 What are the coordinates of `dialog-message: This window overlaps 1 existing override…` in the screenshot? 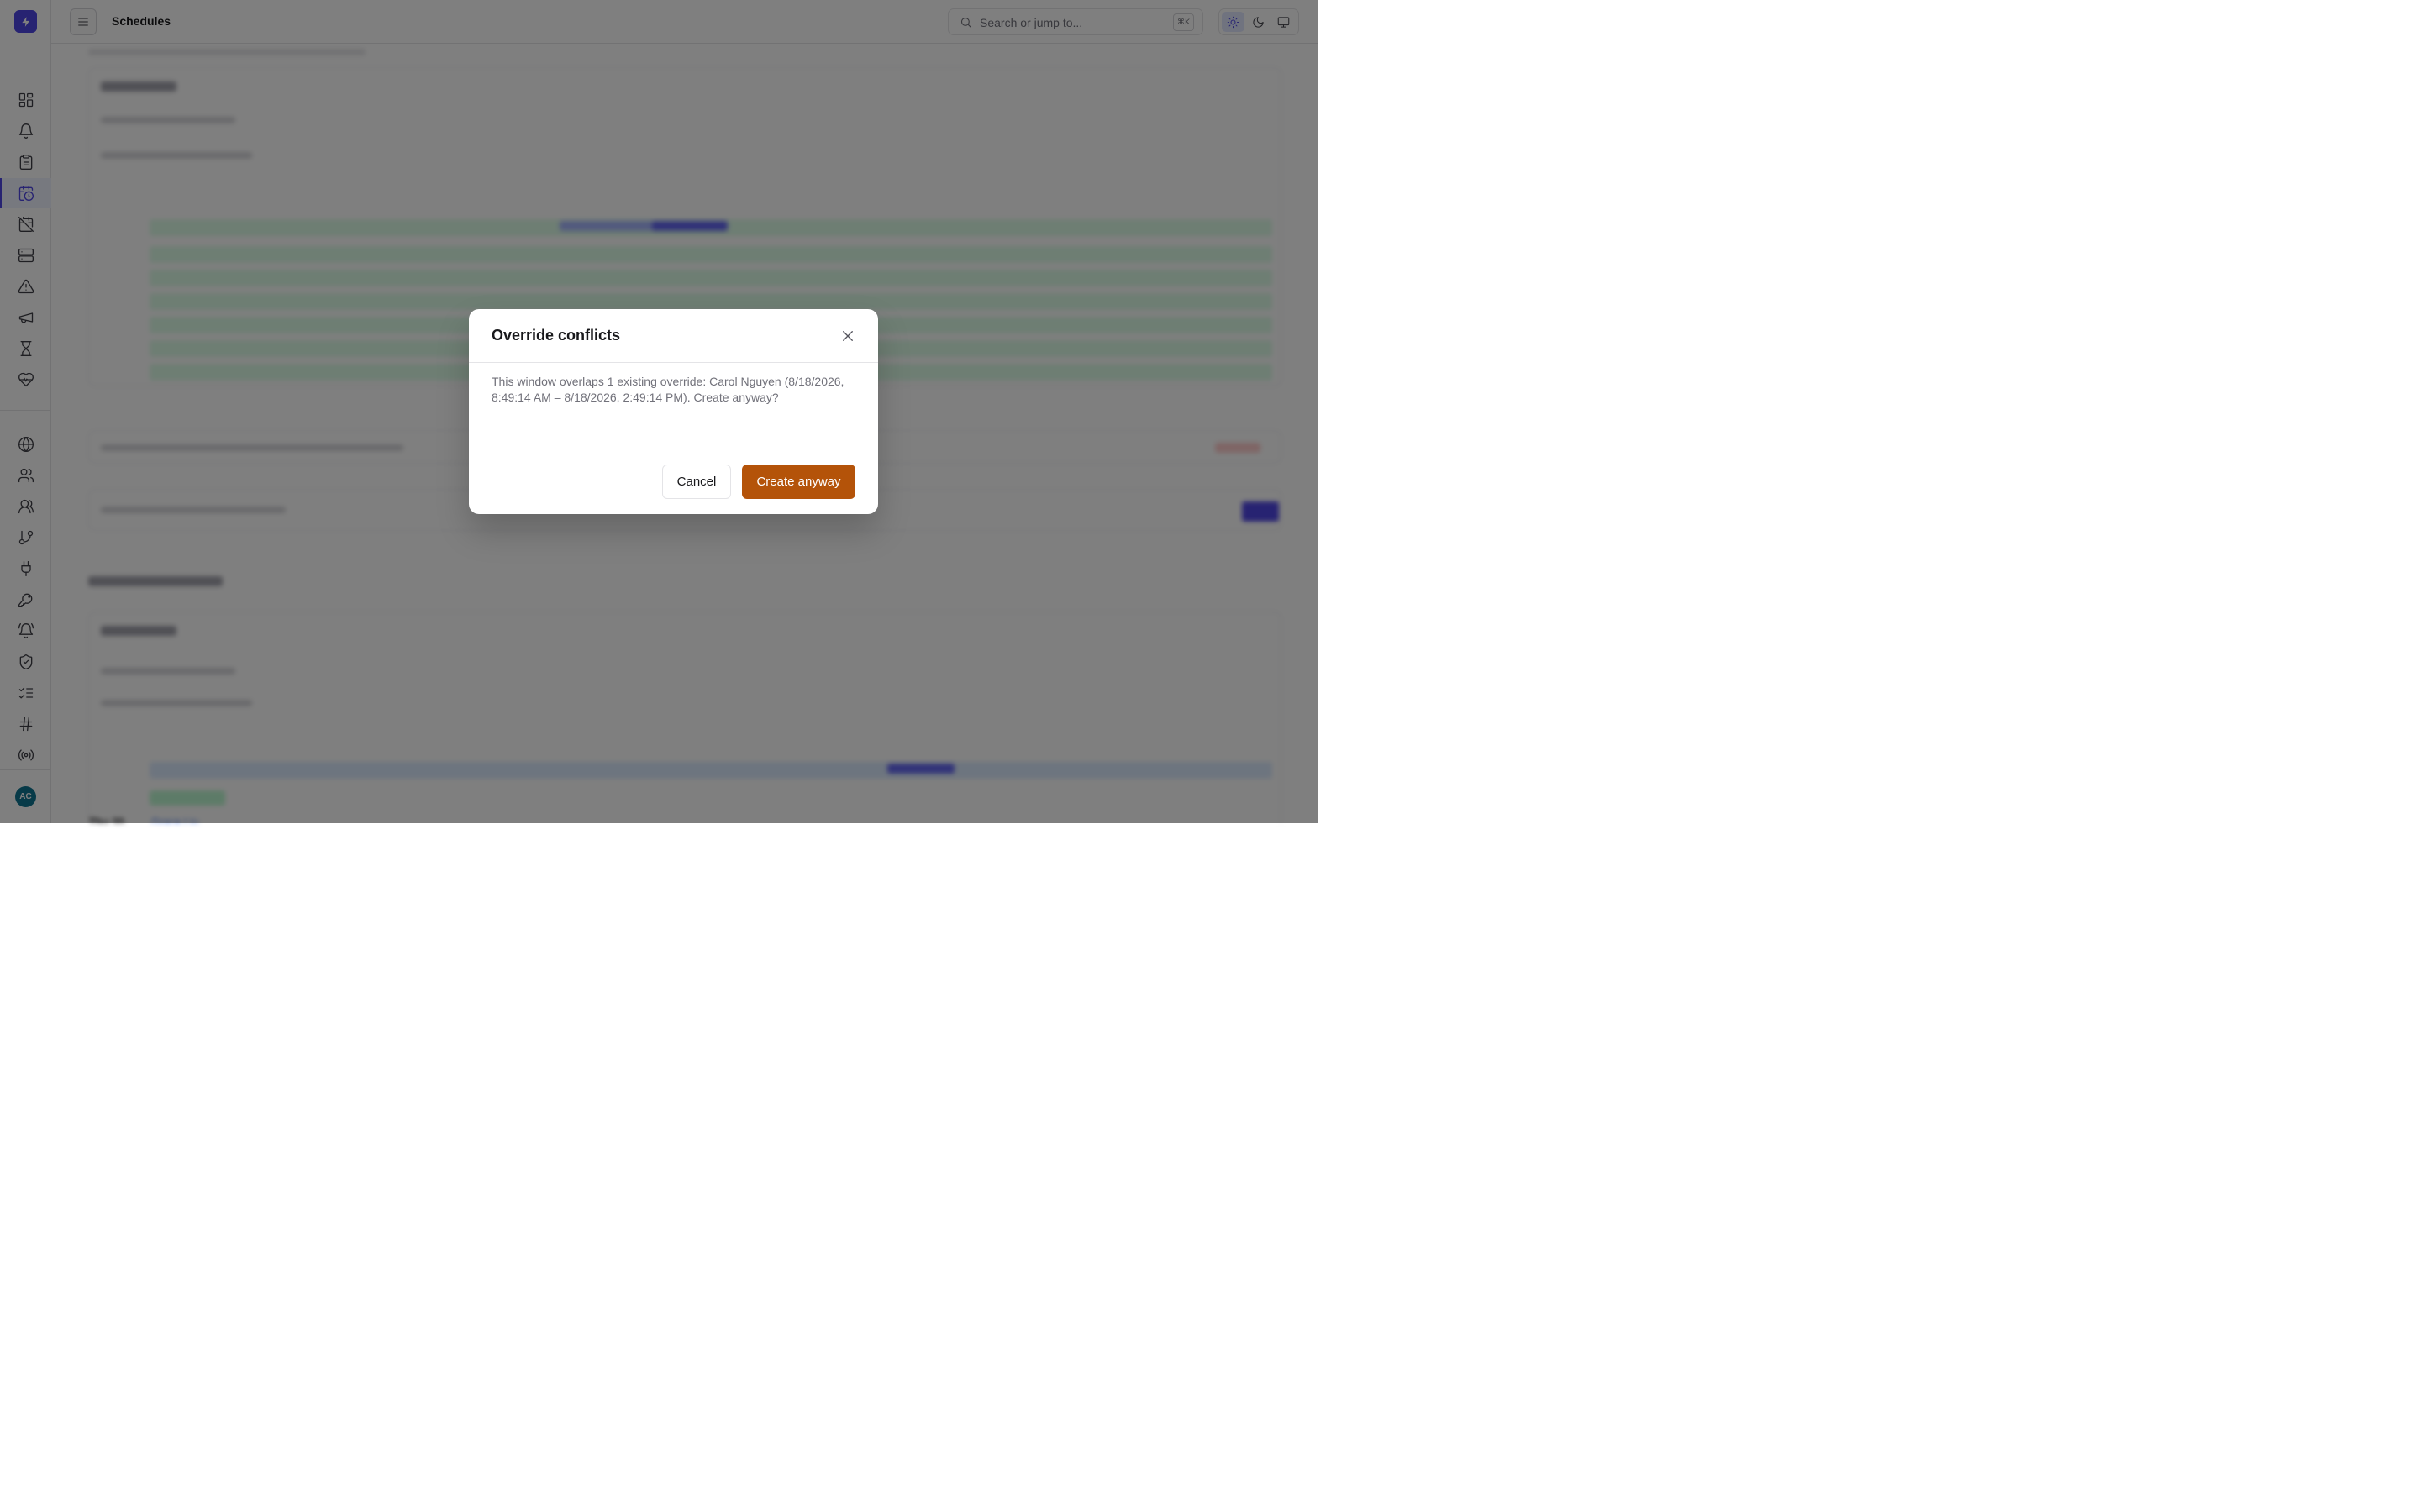 It's located at (668, 389).